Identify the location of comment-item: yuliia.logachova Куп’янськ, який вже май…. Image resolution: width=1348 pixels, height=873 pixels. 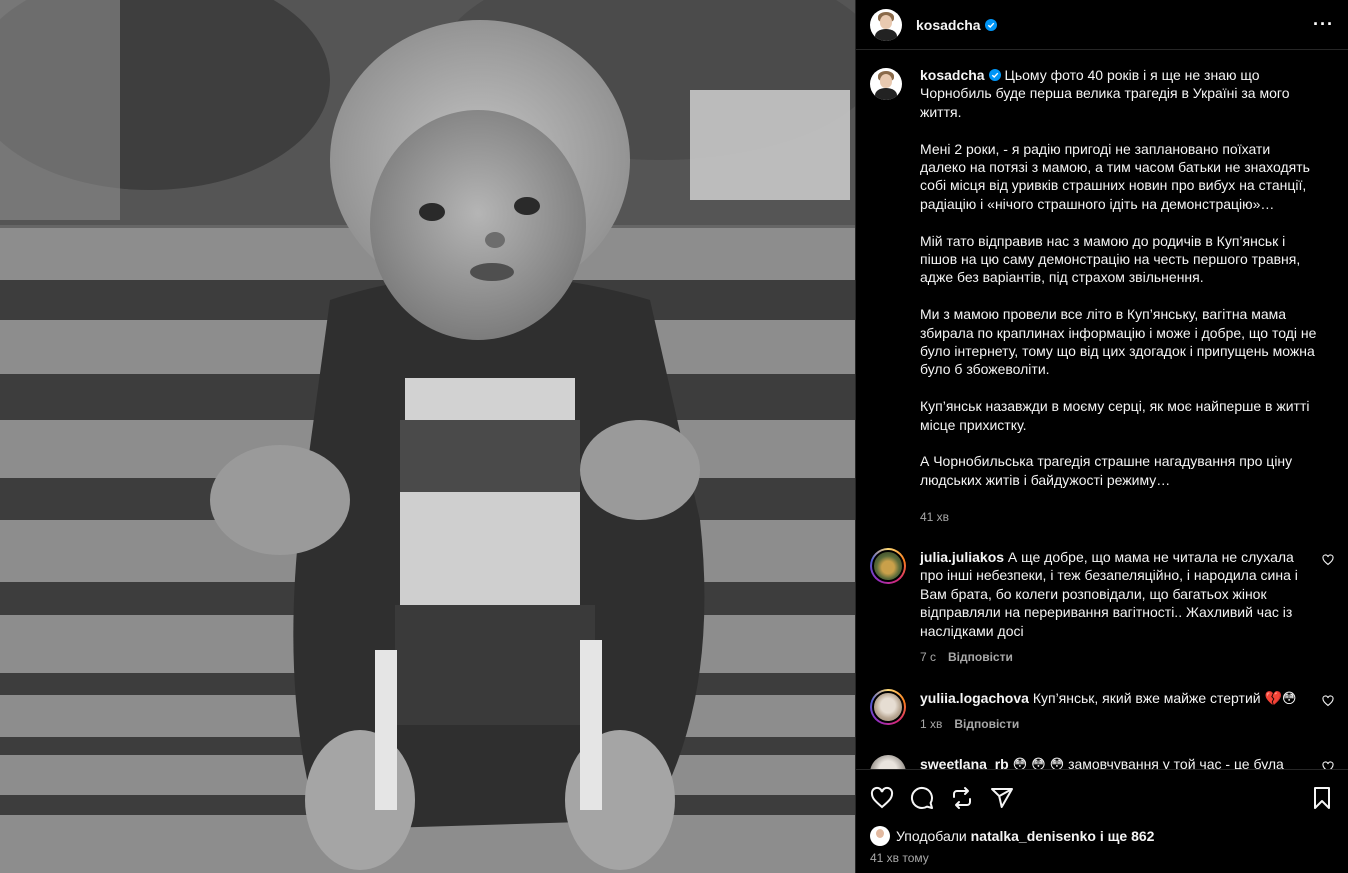
(1102, 711).